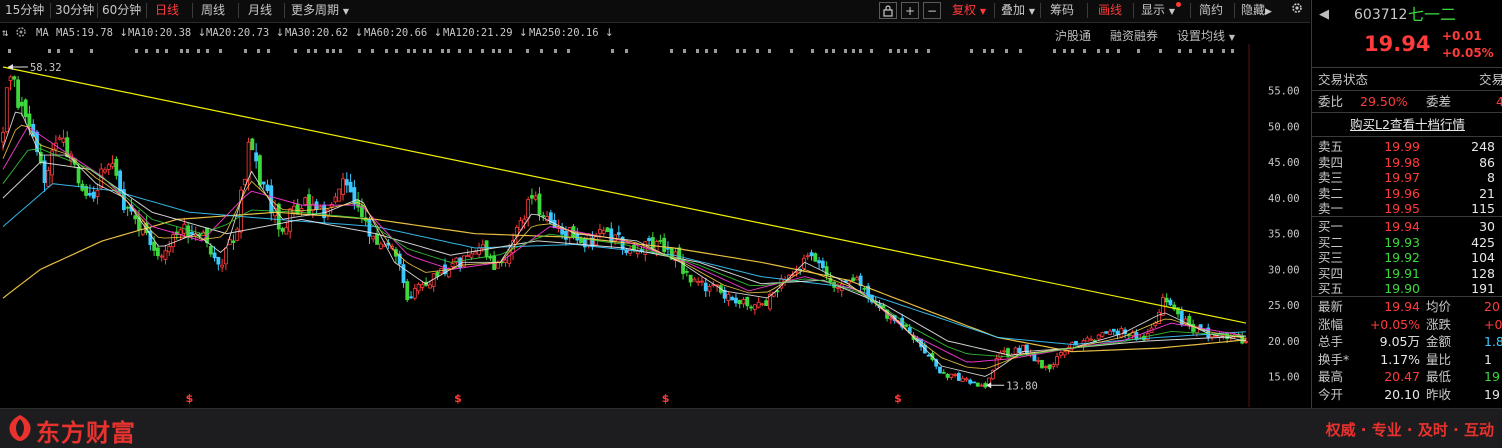  What do you see at coordinates (74, 10) in the screenshot?
I see `period-30min-button: 30分钟` at bounding box center [74, 10].